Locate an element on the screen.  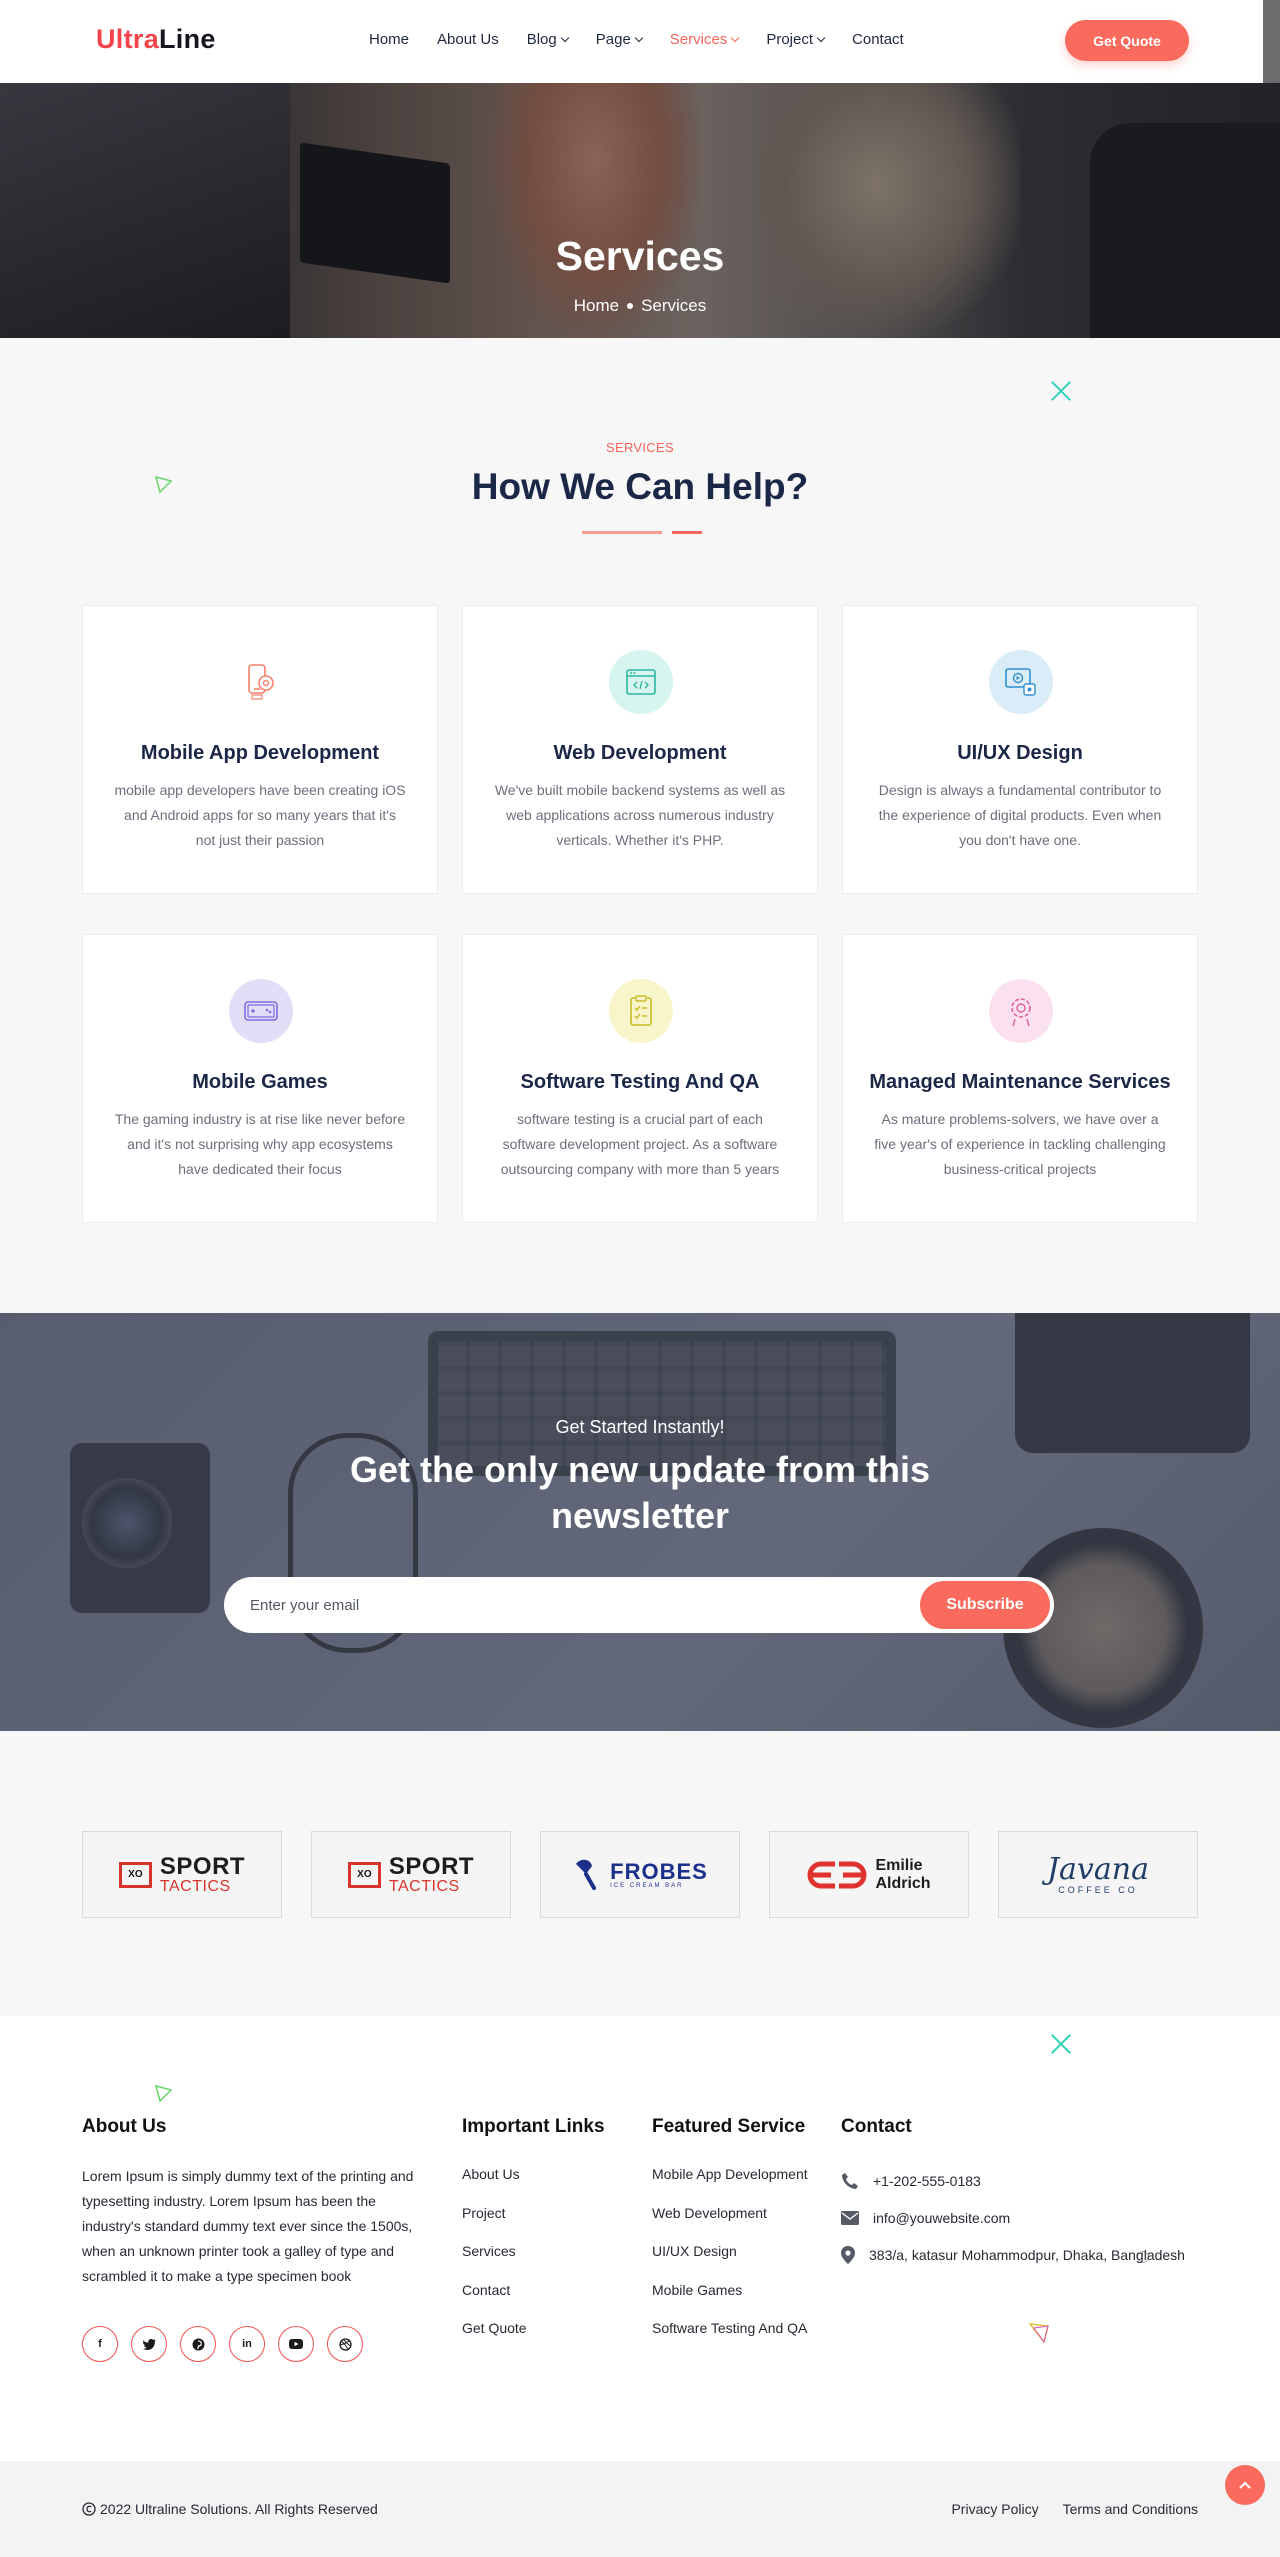
partner-sub: COFFEE CO is located at coordinates (1098, 1889).